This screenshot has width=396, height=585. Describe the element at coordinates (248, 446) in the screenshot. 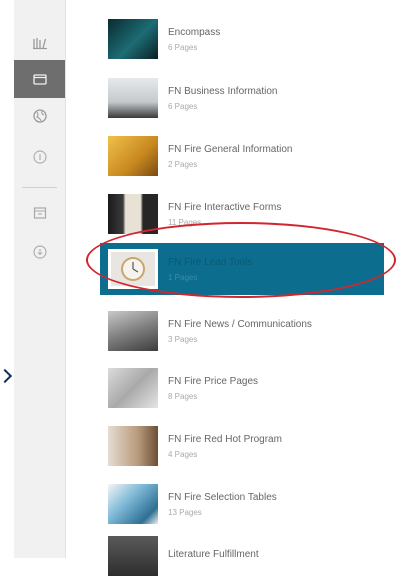

I see `book-item: FN Fire Red Hot Program 4 Pages` at that location.